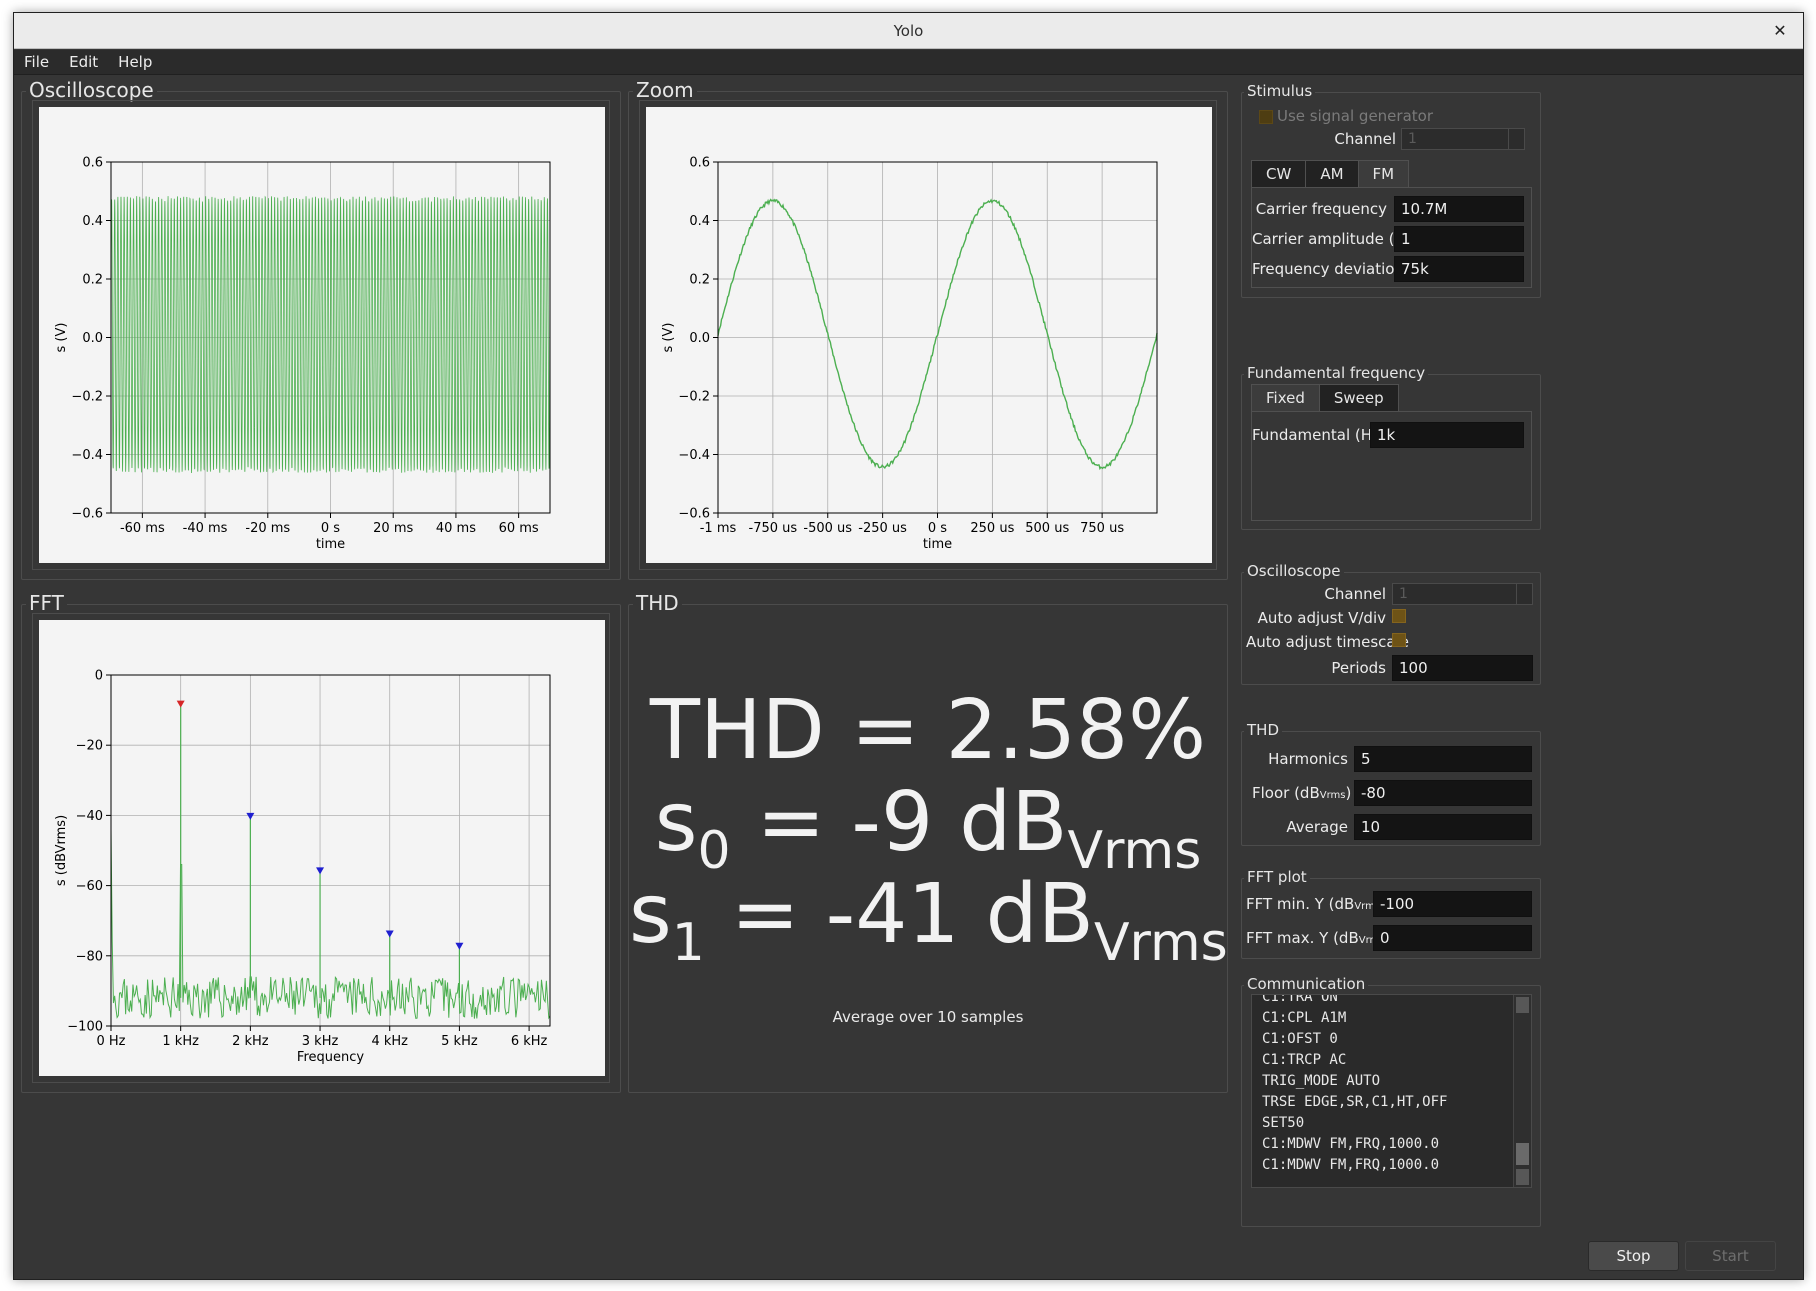  I want to click on osc-xtick-label: 60 ms, so click(519, 528).